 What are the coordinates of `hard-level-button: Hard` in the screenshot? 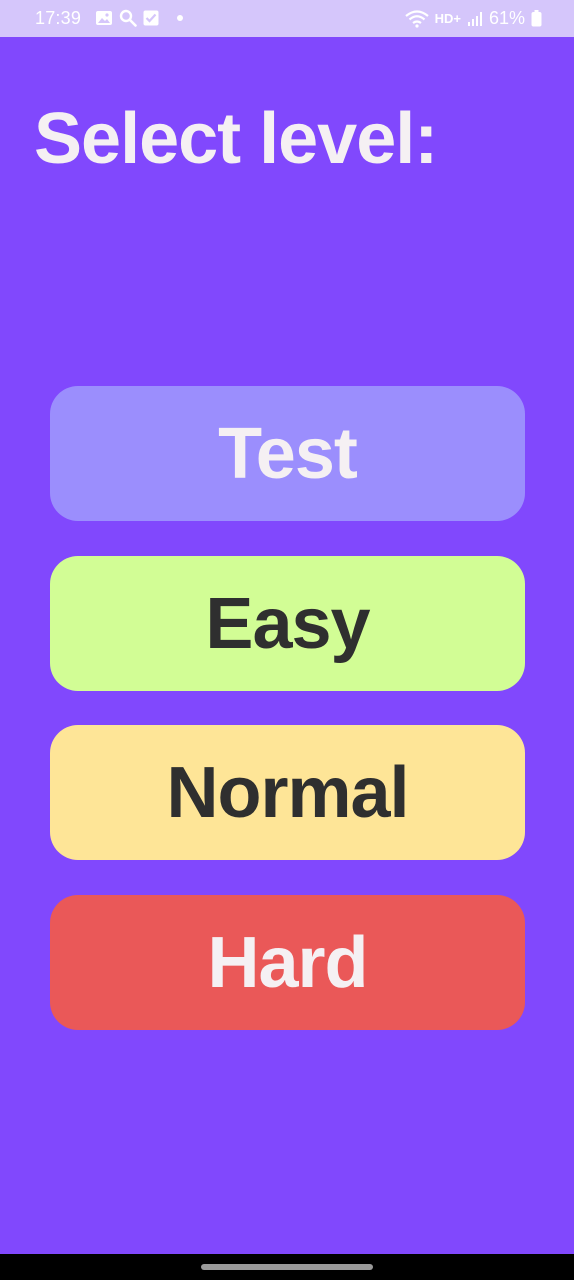 It's located at (287, 962).